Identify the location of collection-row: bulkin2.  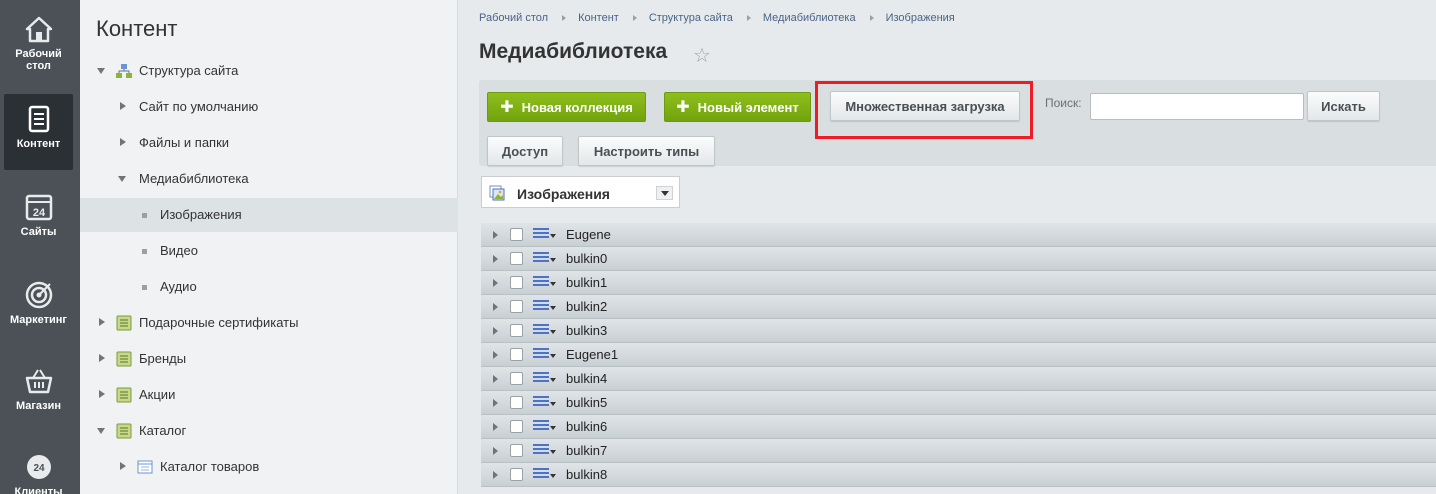
(958, 307).